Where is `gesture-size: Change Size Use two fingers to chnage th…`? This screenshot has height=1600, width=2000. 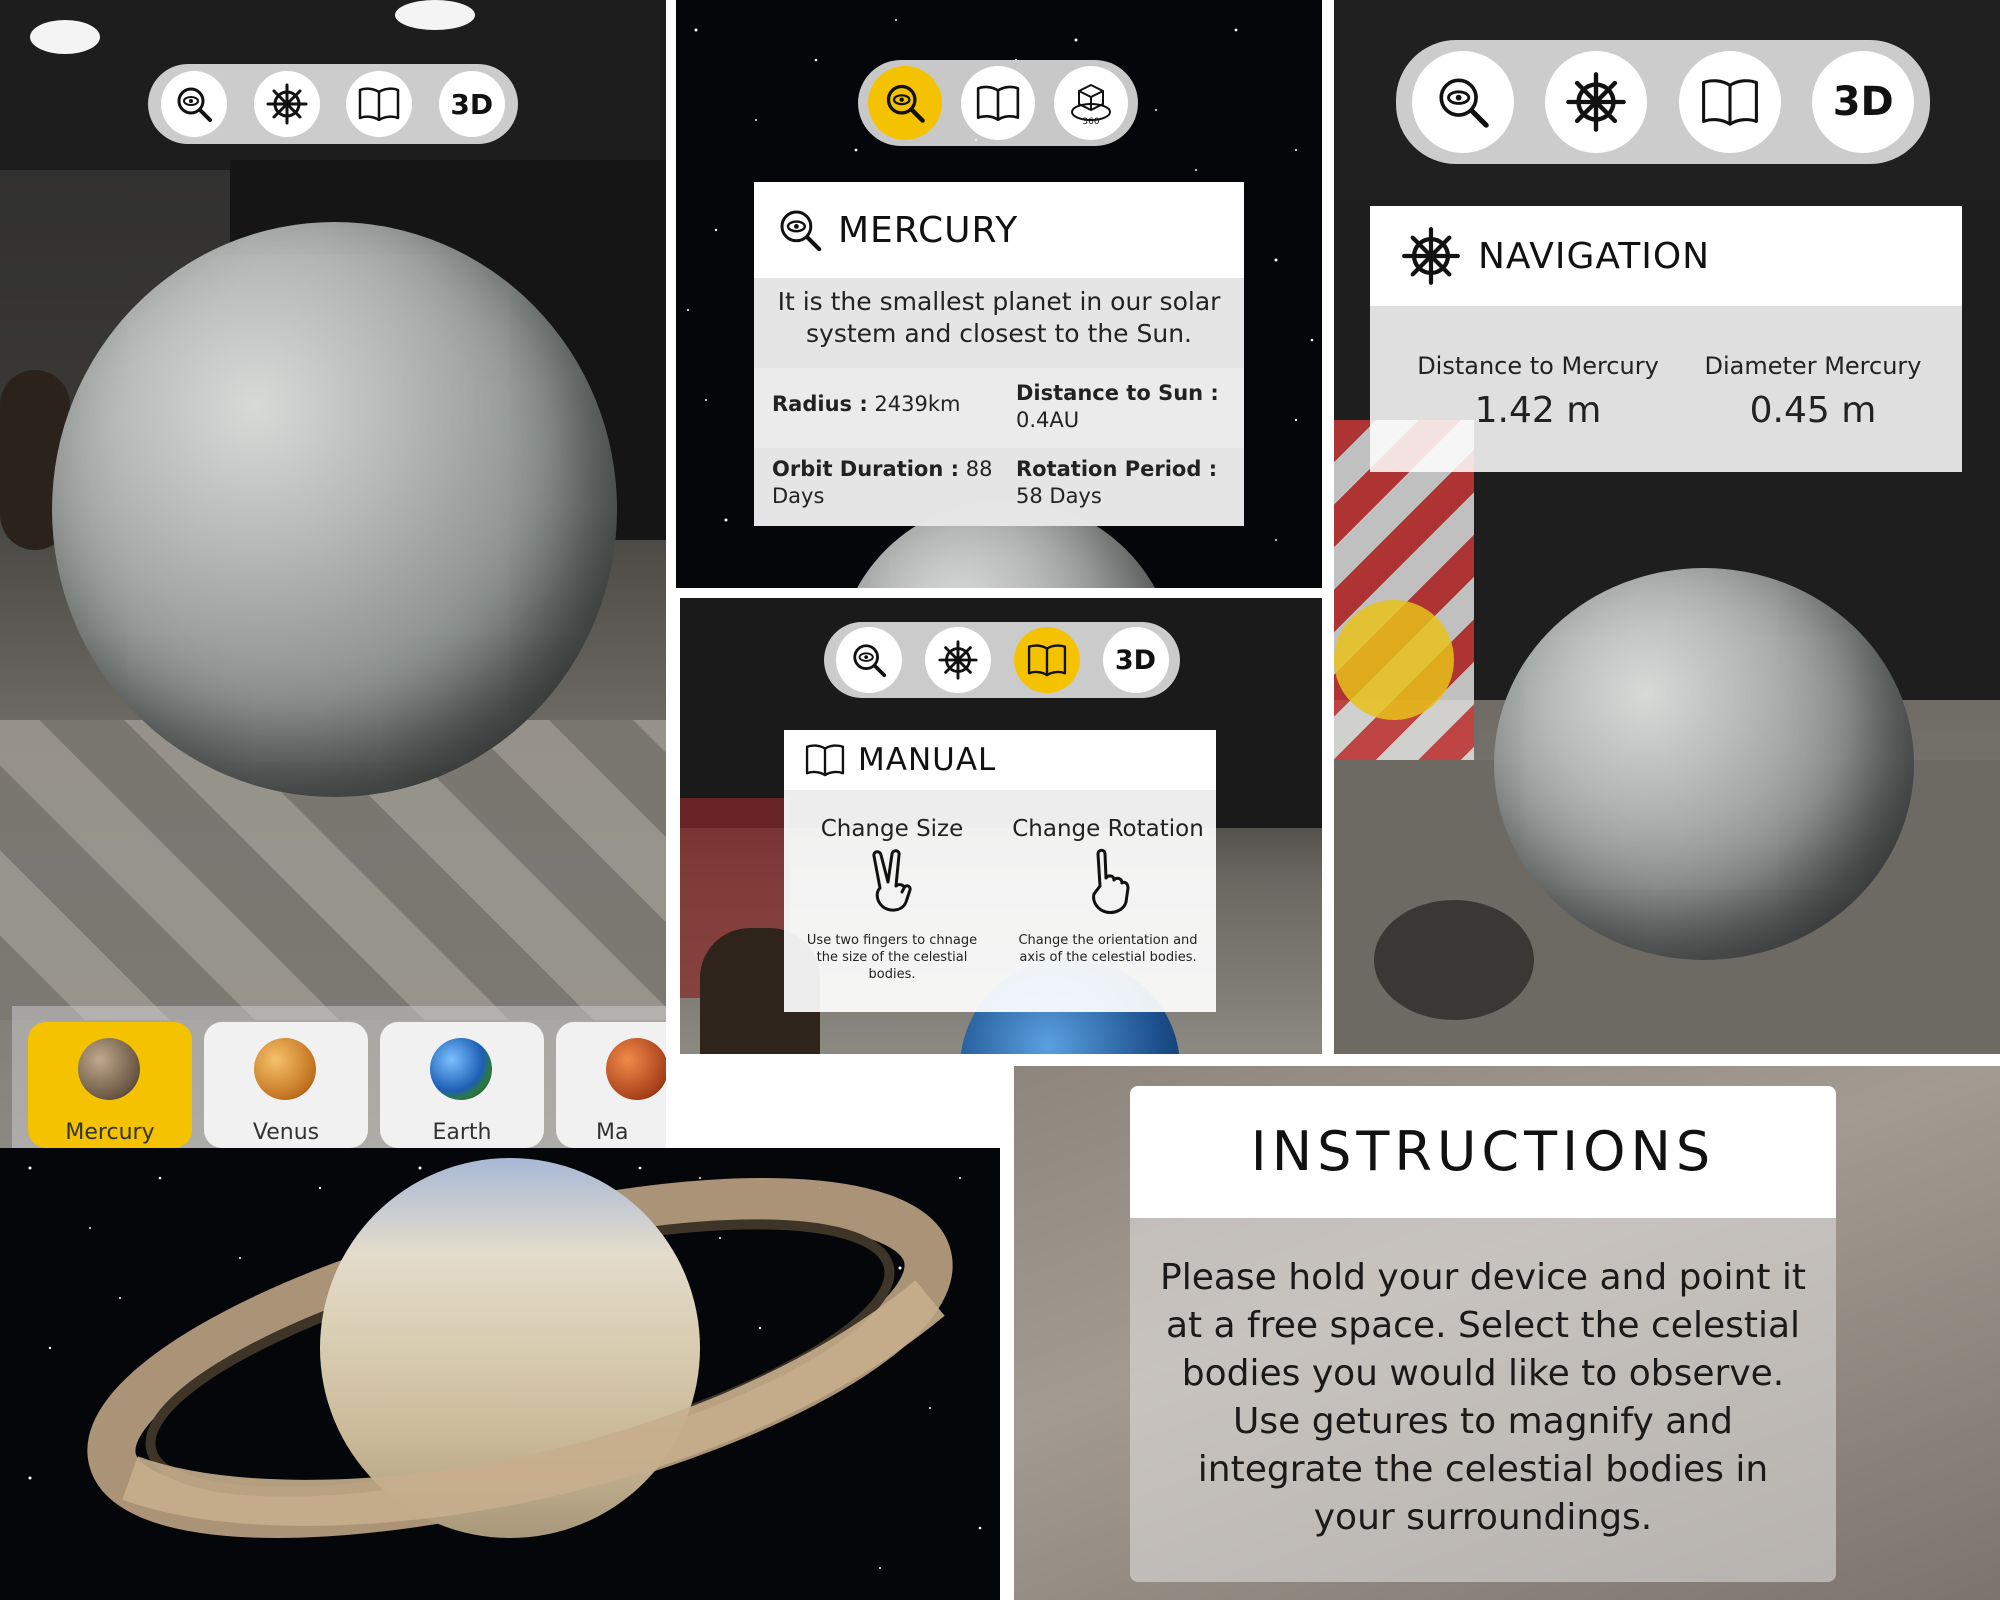
gesture-size: Change Size Use two fingers to chnage th… is located at coordinates (892, 901).